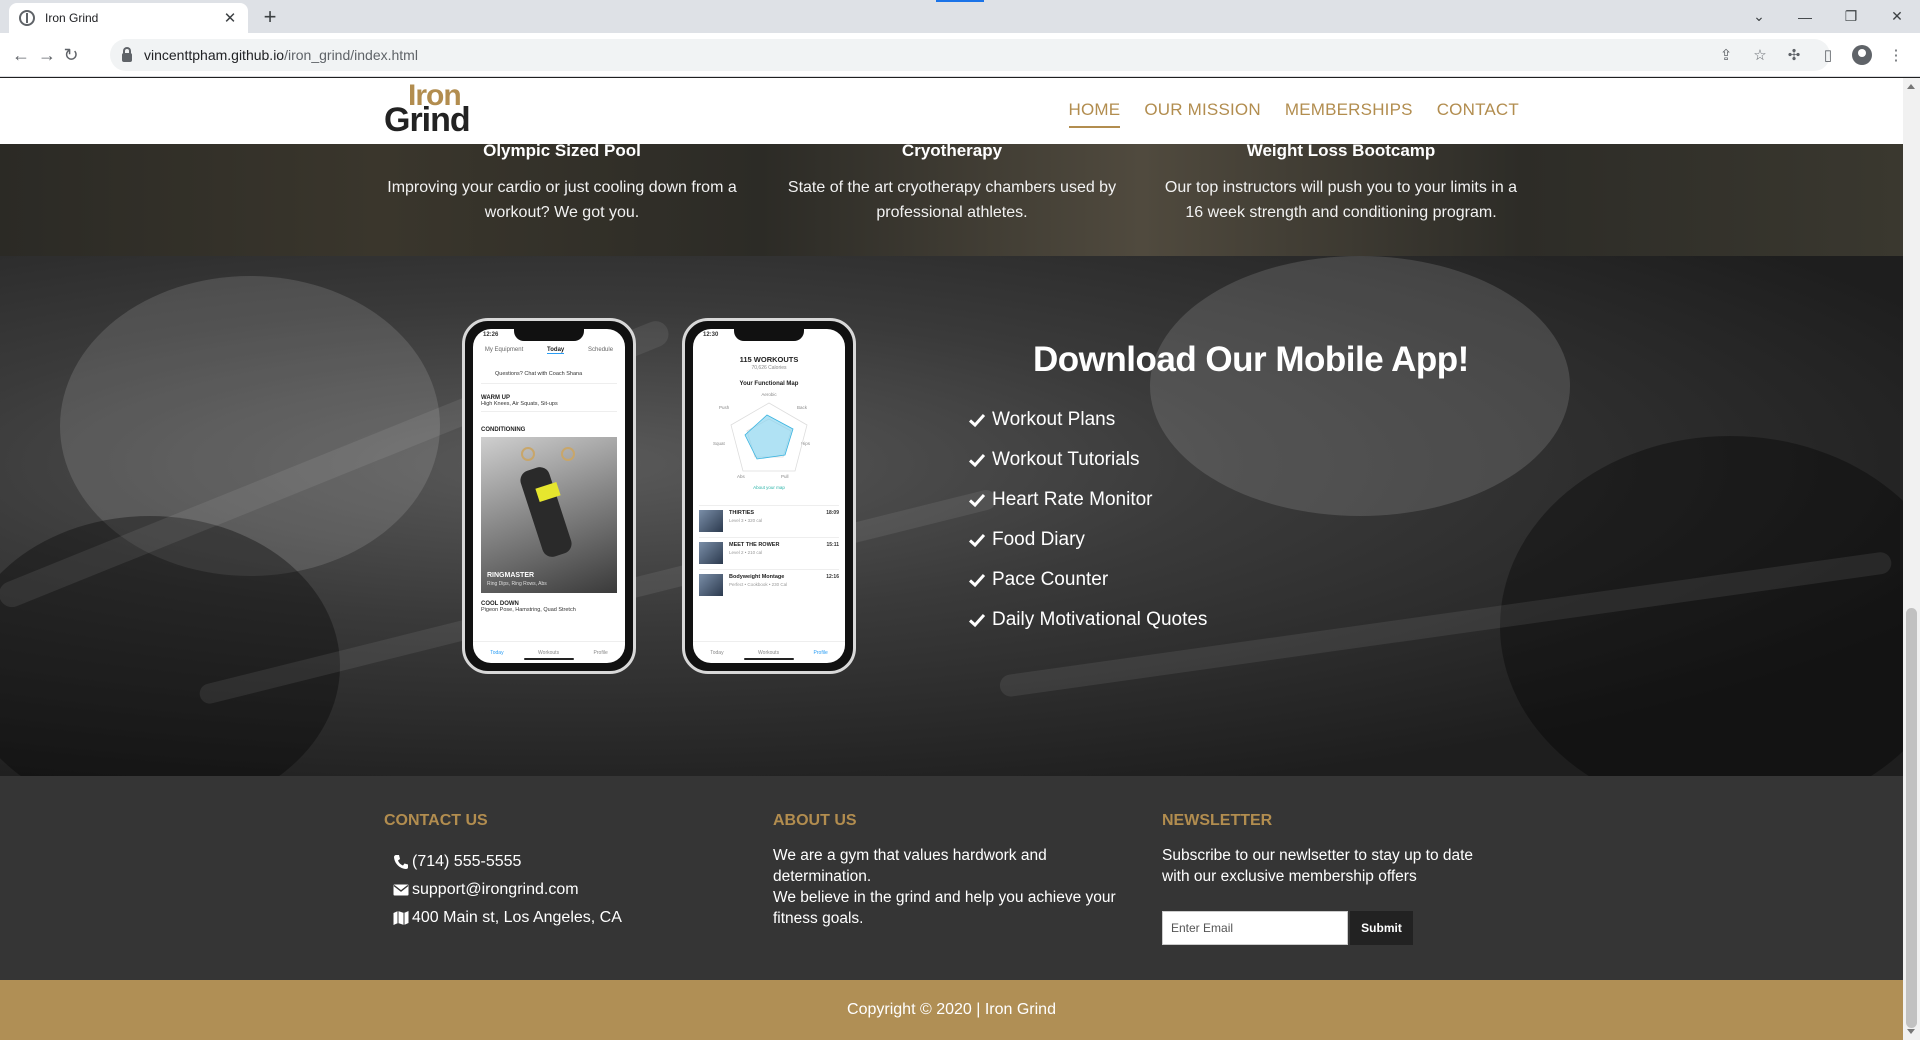  What do you see at coordinates (757, 577) in the screenshot?
I see `workout-title: Bodyweight Montage` at bounding box center [757, 577].